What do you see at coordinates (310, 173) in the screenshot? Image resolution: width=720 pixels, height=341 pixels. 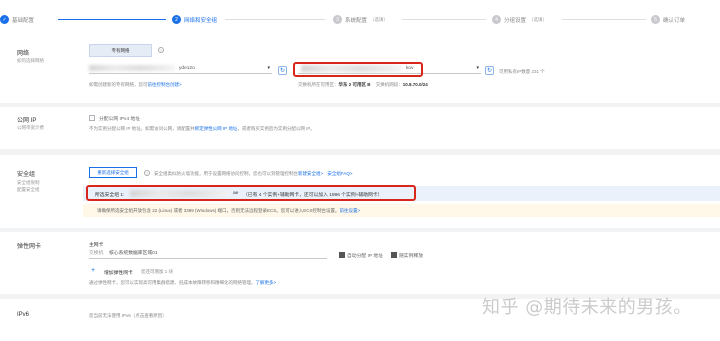 I see `new-security-group-link: 新建安全组>` at bounding box center [310, 173].